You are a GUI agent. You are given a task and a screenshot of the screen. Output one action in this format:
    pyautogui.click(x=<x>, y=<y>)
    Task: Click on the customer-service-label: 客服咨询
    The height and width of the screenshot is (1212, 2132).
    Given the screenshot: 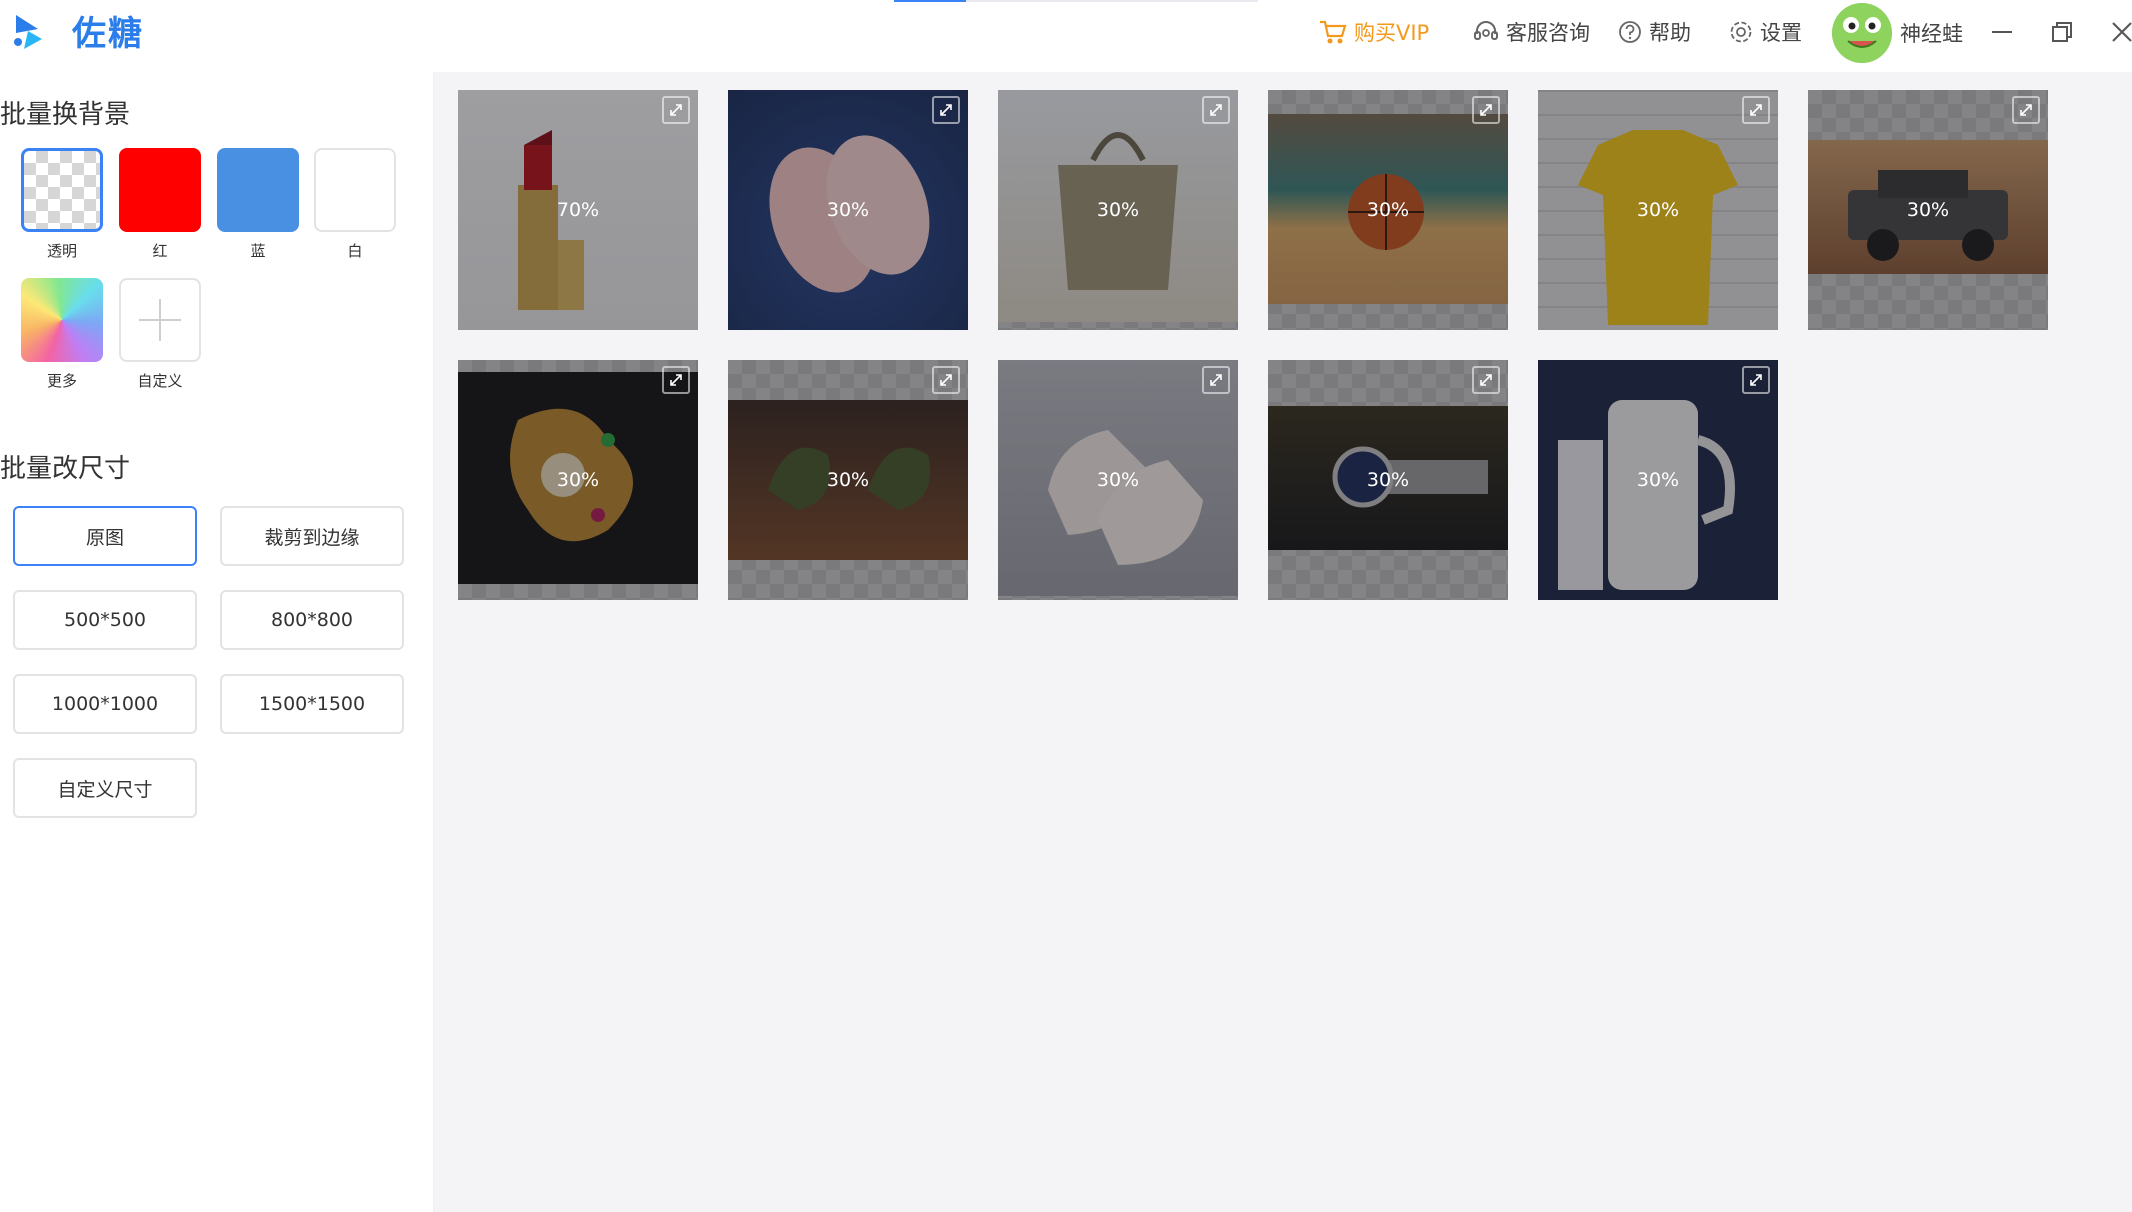 What is the action you would take?
    pyautogui.click(x=1548, y=33)
    